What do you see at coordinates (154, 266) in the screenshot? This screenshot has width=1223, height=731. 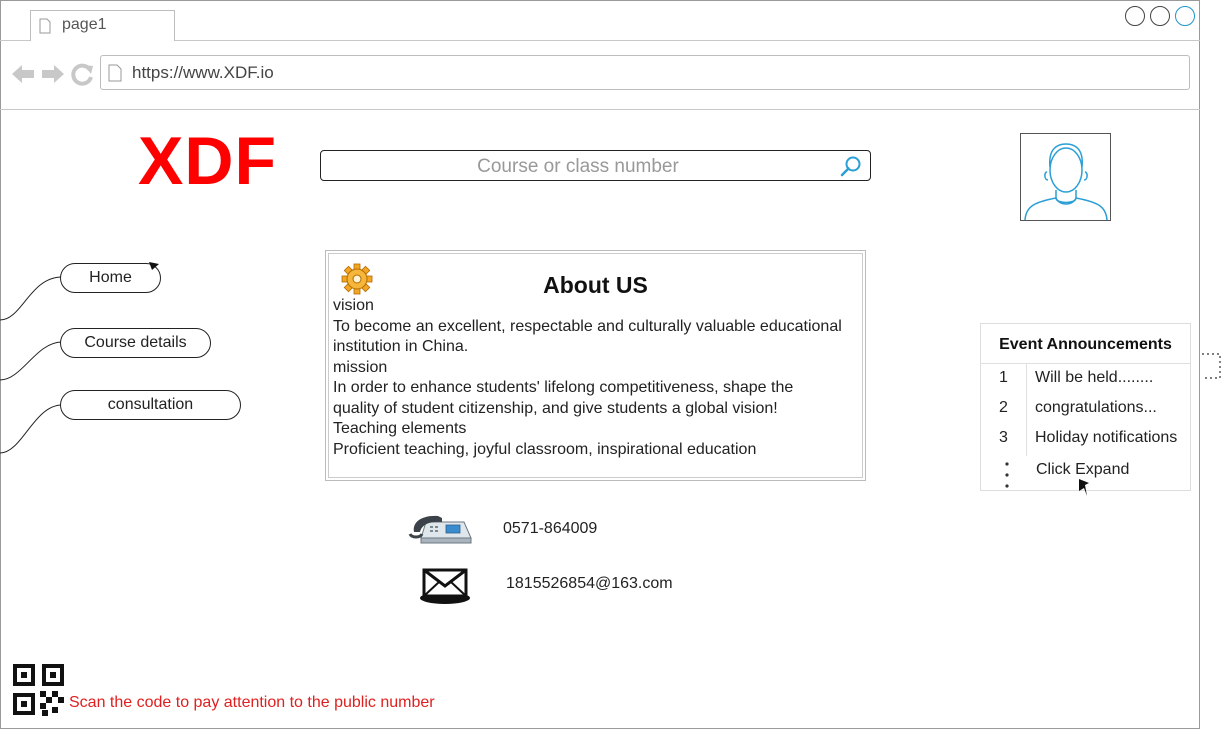 I see `pointer-arrow-icon` at bounding box center [154, 266].